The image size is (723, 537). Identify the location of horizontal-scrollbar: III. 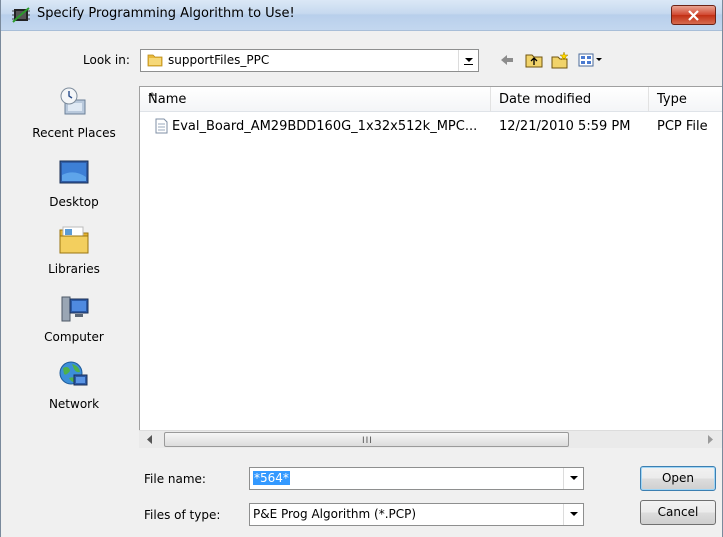
(430, 439).